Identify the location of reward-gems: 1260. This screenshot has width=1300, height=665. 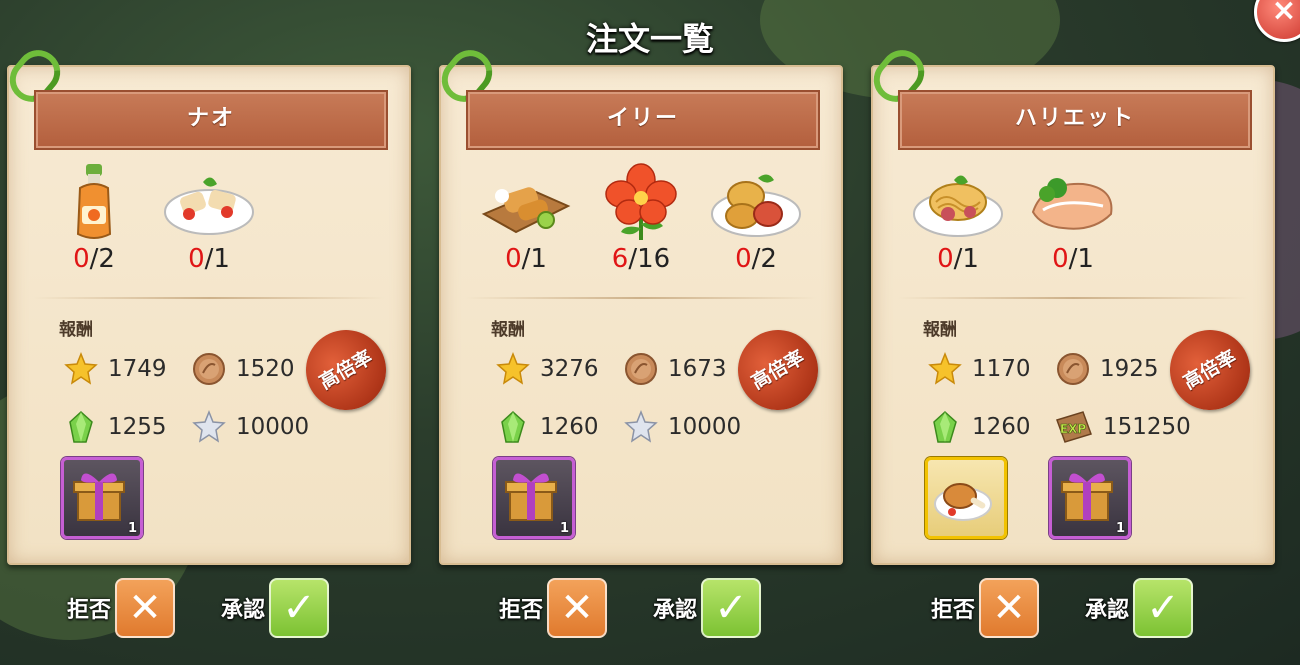
(547, 427).